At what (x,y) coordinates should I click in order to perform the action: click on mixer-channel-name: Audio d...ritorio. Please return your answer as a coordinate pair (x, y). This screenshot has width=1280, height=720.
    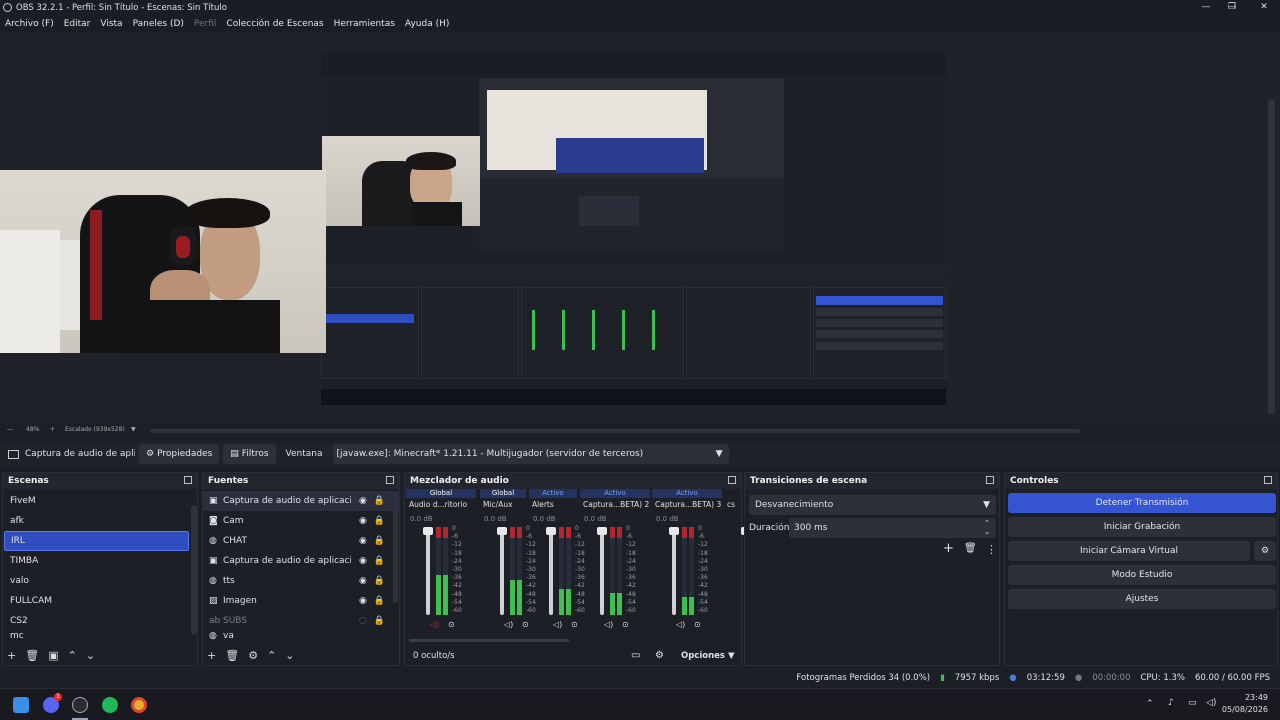
    Looking at the image, I should click on (444, 504).